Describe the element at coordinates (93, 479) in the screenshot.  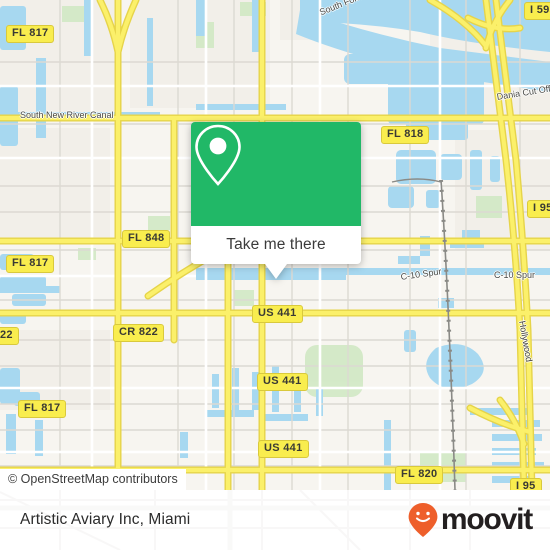
I see `osm-attribution: © OpenStreetMap contributors` at that location.